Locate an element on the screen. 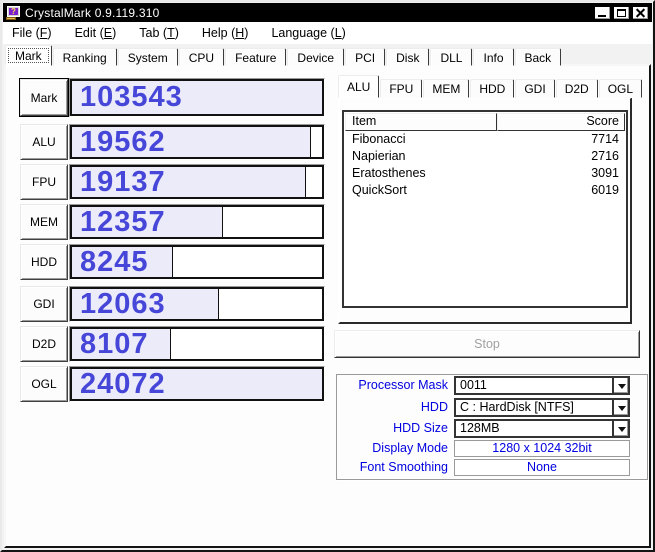 Image resolution: width=655 pixels, height=552 pixels. tab-system: System is located at coordinates (147, 57).